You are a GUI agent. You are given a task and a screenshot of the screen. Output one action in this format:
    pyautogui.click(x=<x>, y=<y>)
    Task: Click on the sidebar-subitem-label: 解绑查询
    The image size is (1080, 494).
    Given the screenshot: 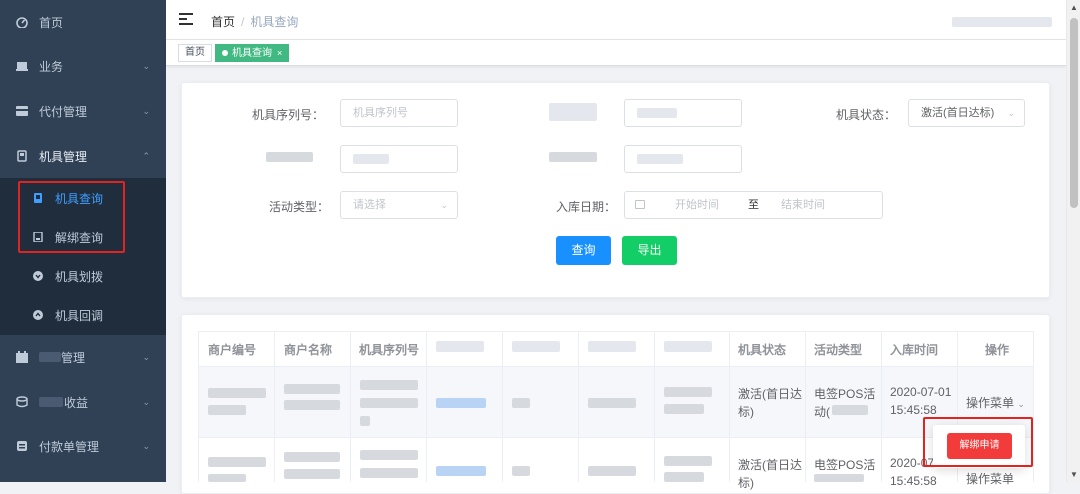 What is the action you would take?
    pyautogui.click(x=79, y=237)
    